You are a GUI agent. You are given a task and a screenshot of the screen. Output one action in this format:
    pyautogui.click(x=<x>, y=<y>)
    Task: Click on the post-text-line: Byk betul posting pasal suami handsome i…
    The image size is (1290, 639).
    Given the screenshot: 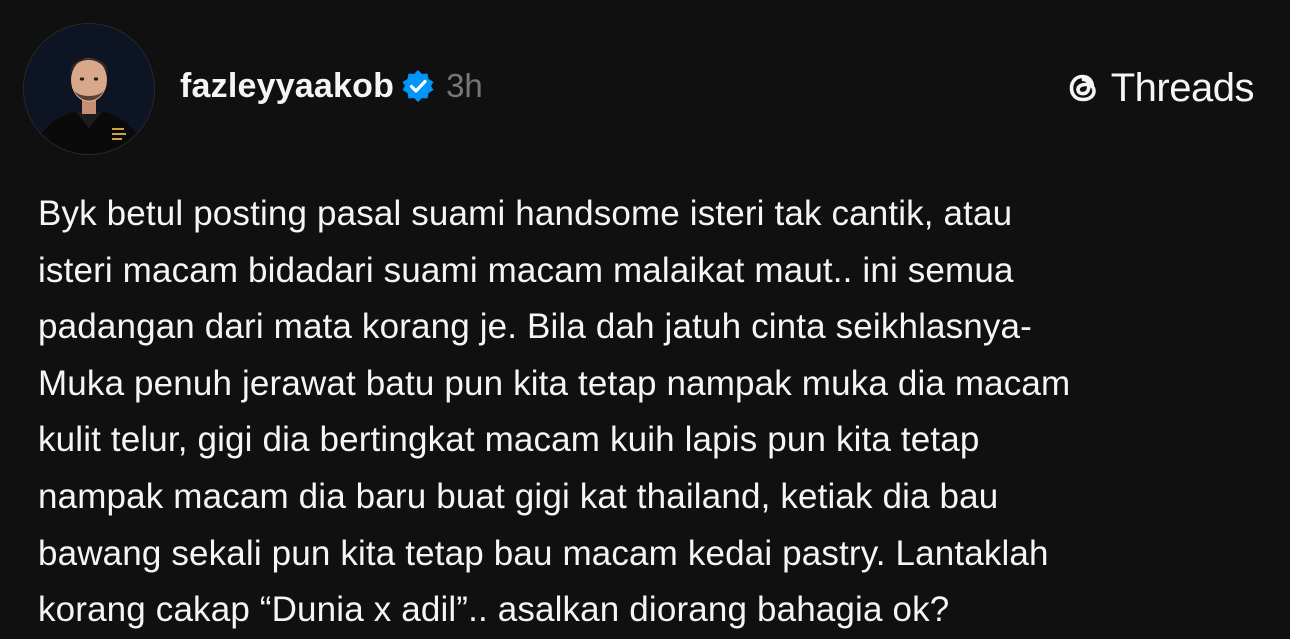 What is the action you would take?
    pyautogui.click(x=525, y=213)
    